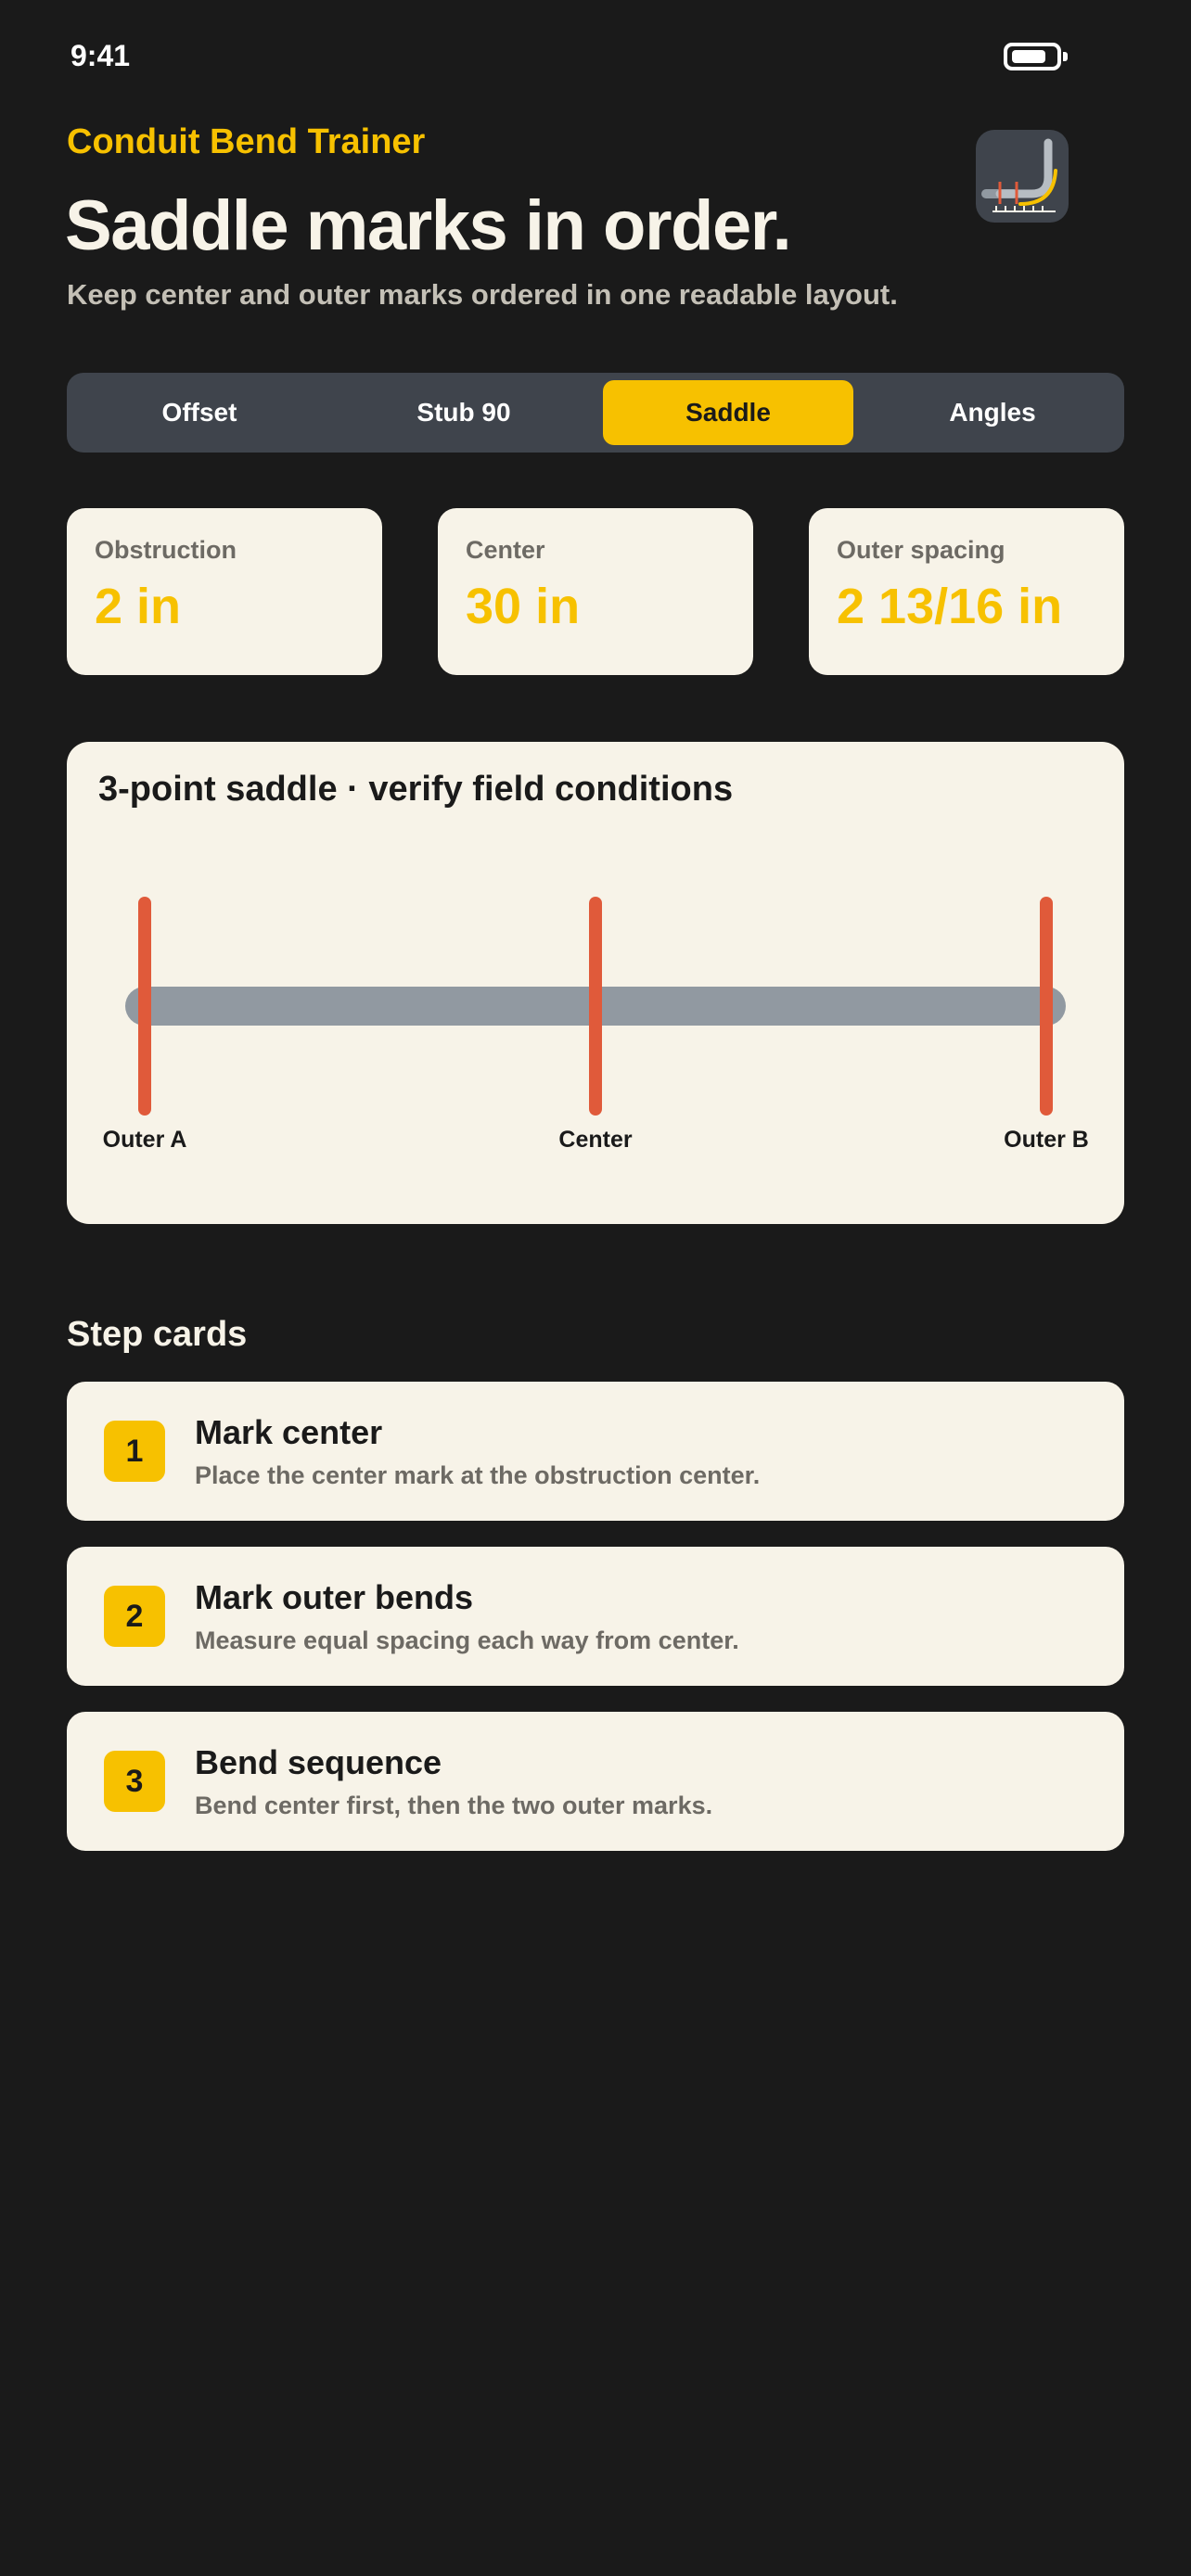 The width and height of the screenshot is (1191, 2576). I want to click on stat-value: 30 in, so click(523, 606).